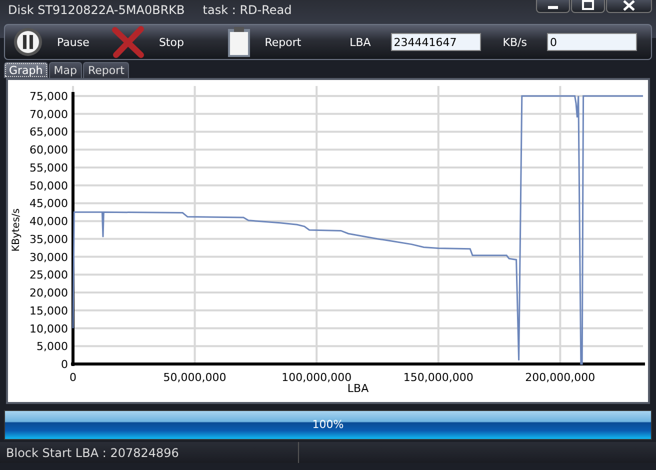  I want to click on y-tick-label: 30,000, so click(49, 257).